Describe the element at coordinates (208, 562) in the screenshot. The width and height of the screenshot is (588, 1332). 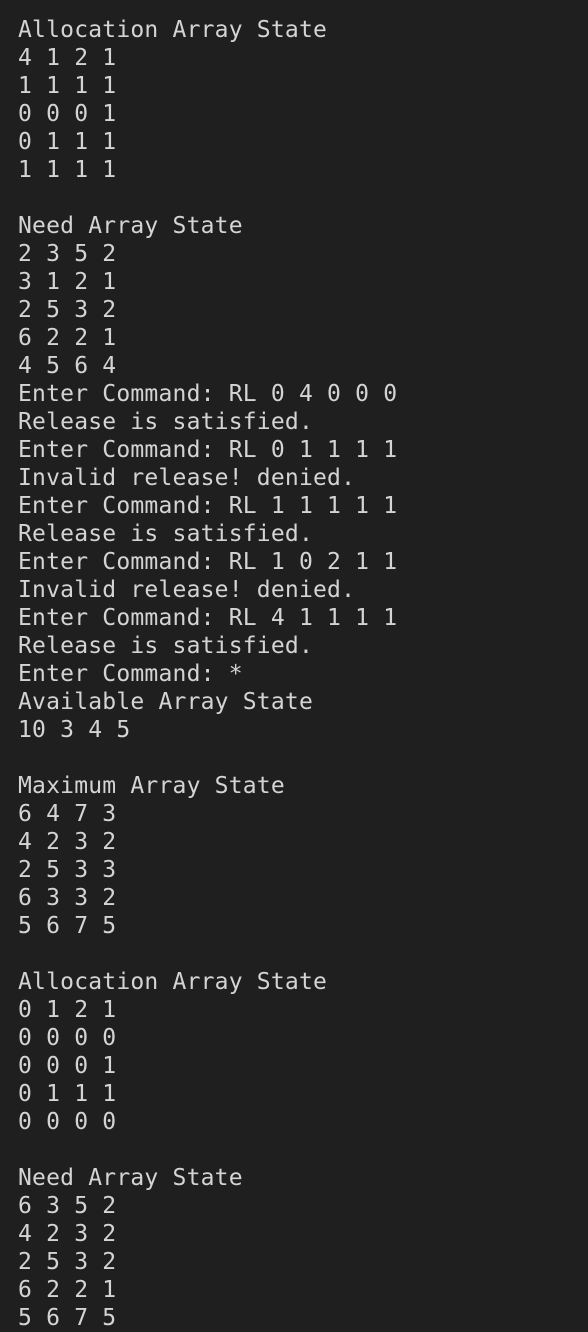
I see `command-line: Enter Command: RL 1 0 2 1 1` at that location.